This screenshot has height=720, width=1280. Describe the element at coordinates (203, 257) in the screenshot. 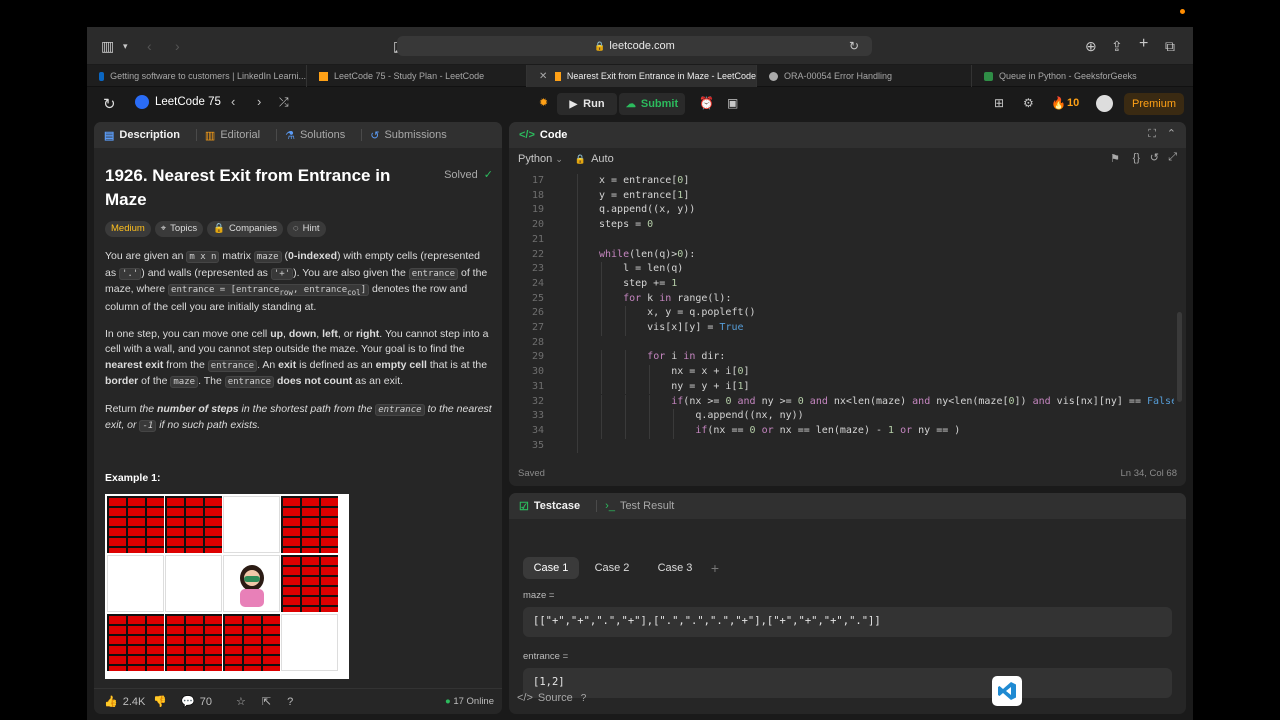

I see `inline-code: m x n` at that location.